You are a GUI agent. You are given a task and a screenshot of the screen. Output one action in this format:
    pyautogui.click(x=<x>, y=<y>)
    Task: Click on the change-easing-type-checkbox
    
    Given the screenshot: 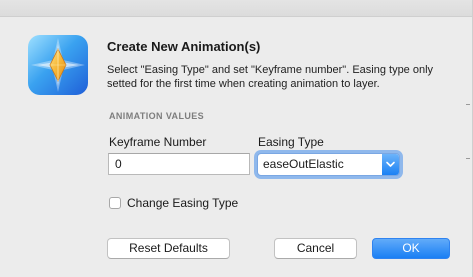 What is the action you would take?
    pyautogui.click(x=115, y=203)
    